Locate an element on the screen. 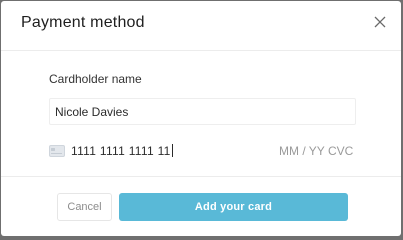  close-button is located at coordinates (380, 22).